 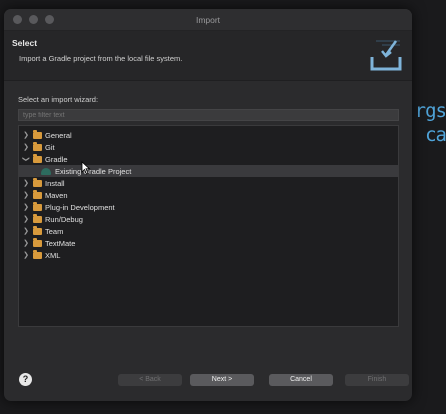 I want to click on filter-input, so click(x=208, y=115).